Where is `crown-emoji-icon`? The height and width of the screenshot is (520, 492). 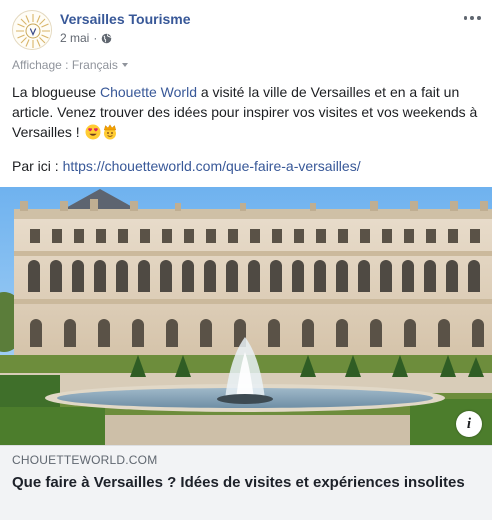 crown-emoji-icon is located at coordinates (109, 132).